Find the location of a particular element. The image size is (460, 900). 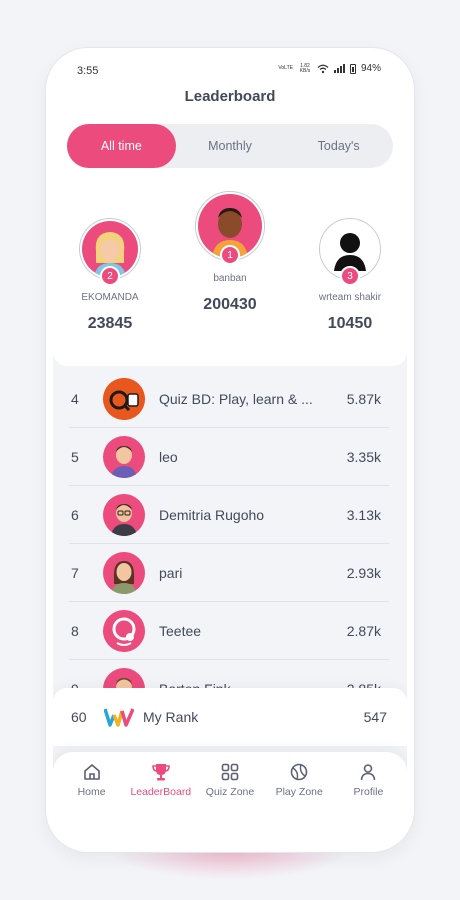

default-user-icon is located at coordinates (124, 631).